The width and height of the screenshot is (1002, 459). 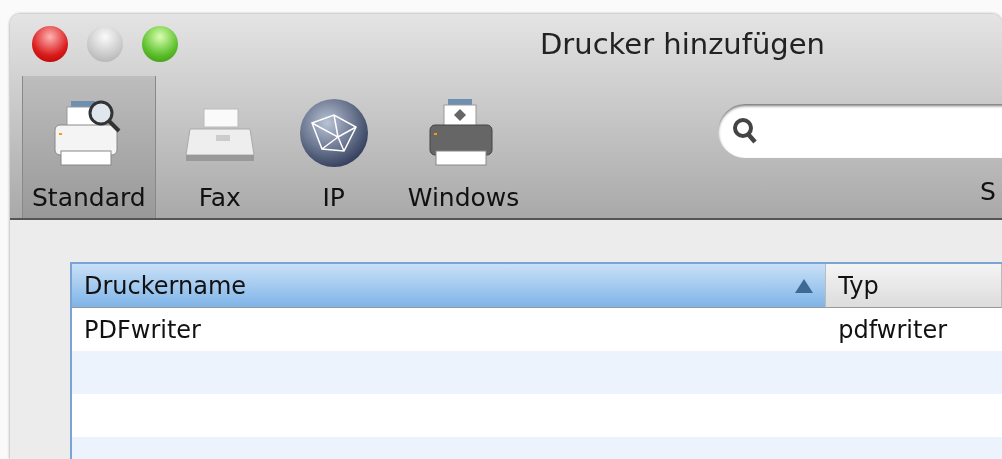 I want to click on toolbar-tab: Standard, so click(x=89, y=147).